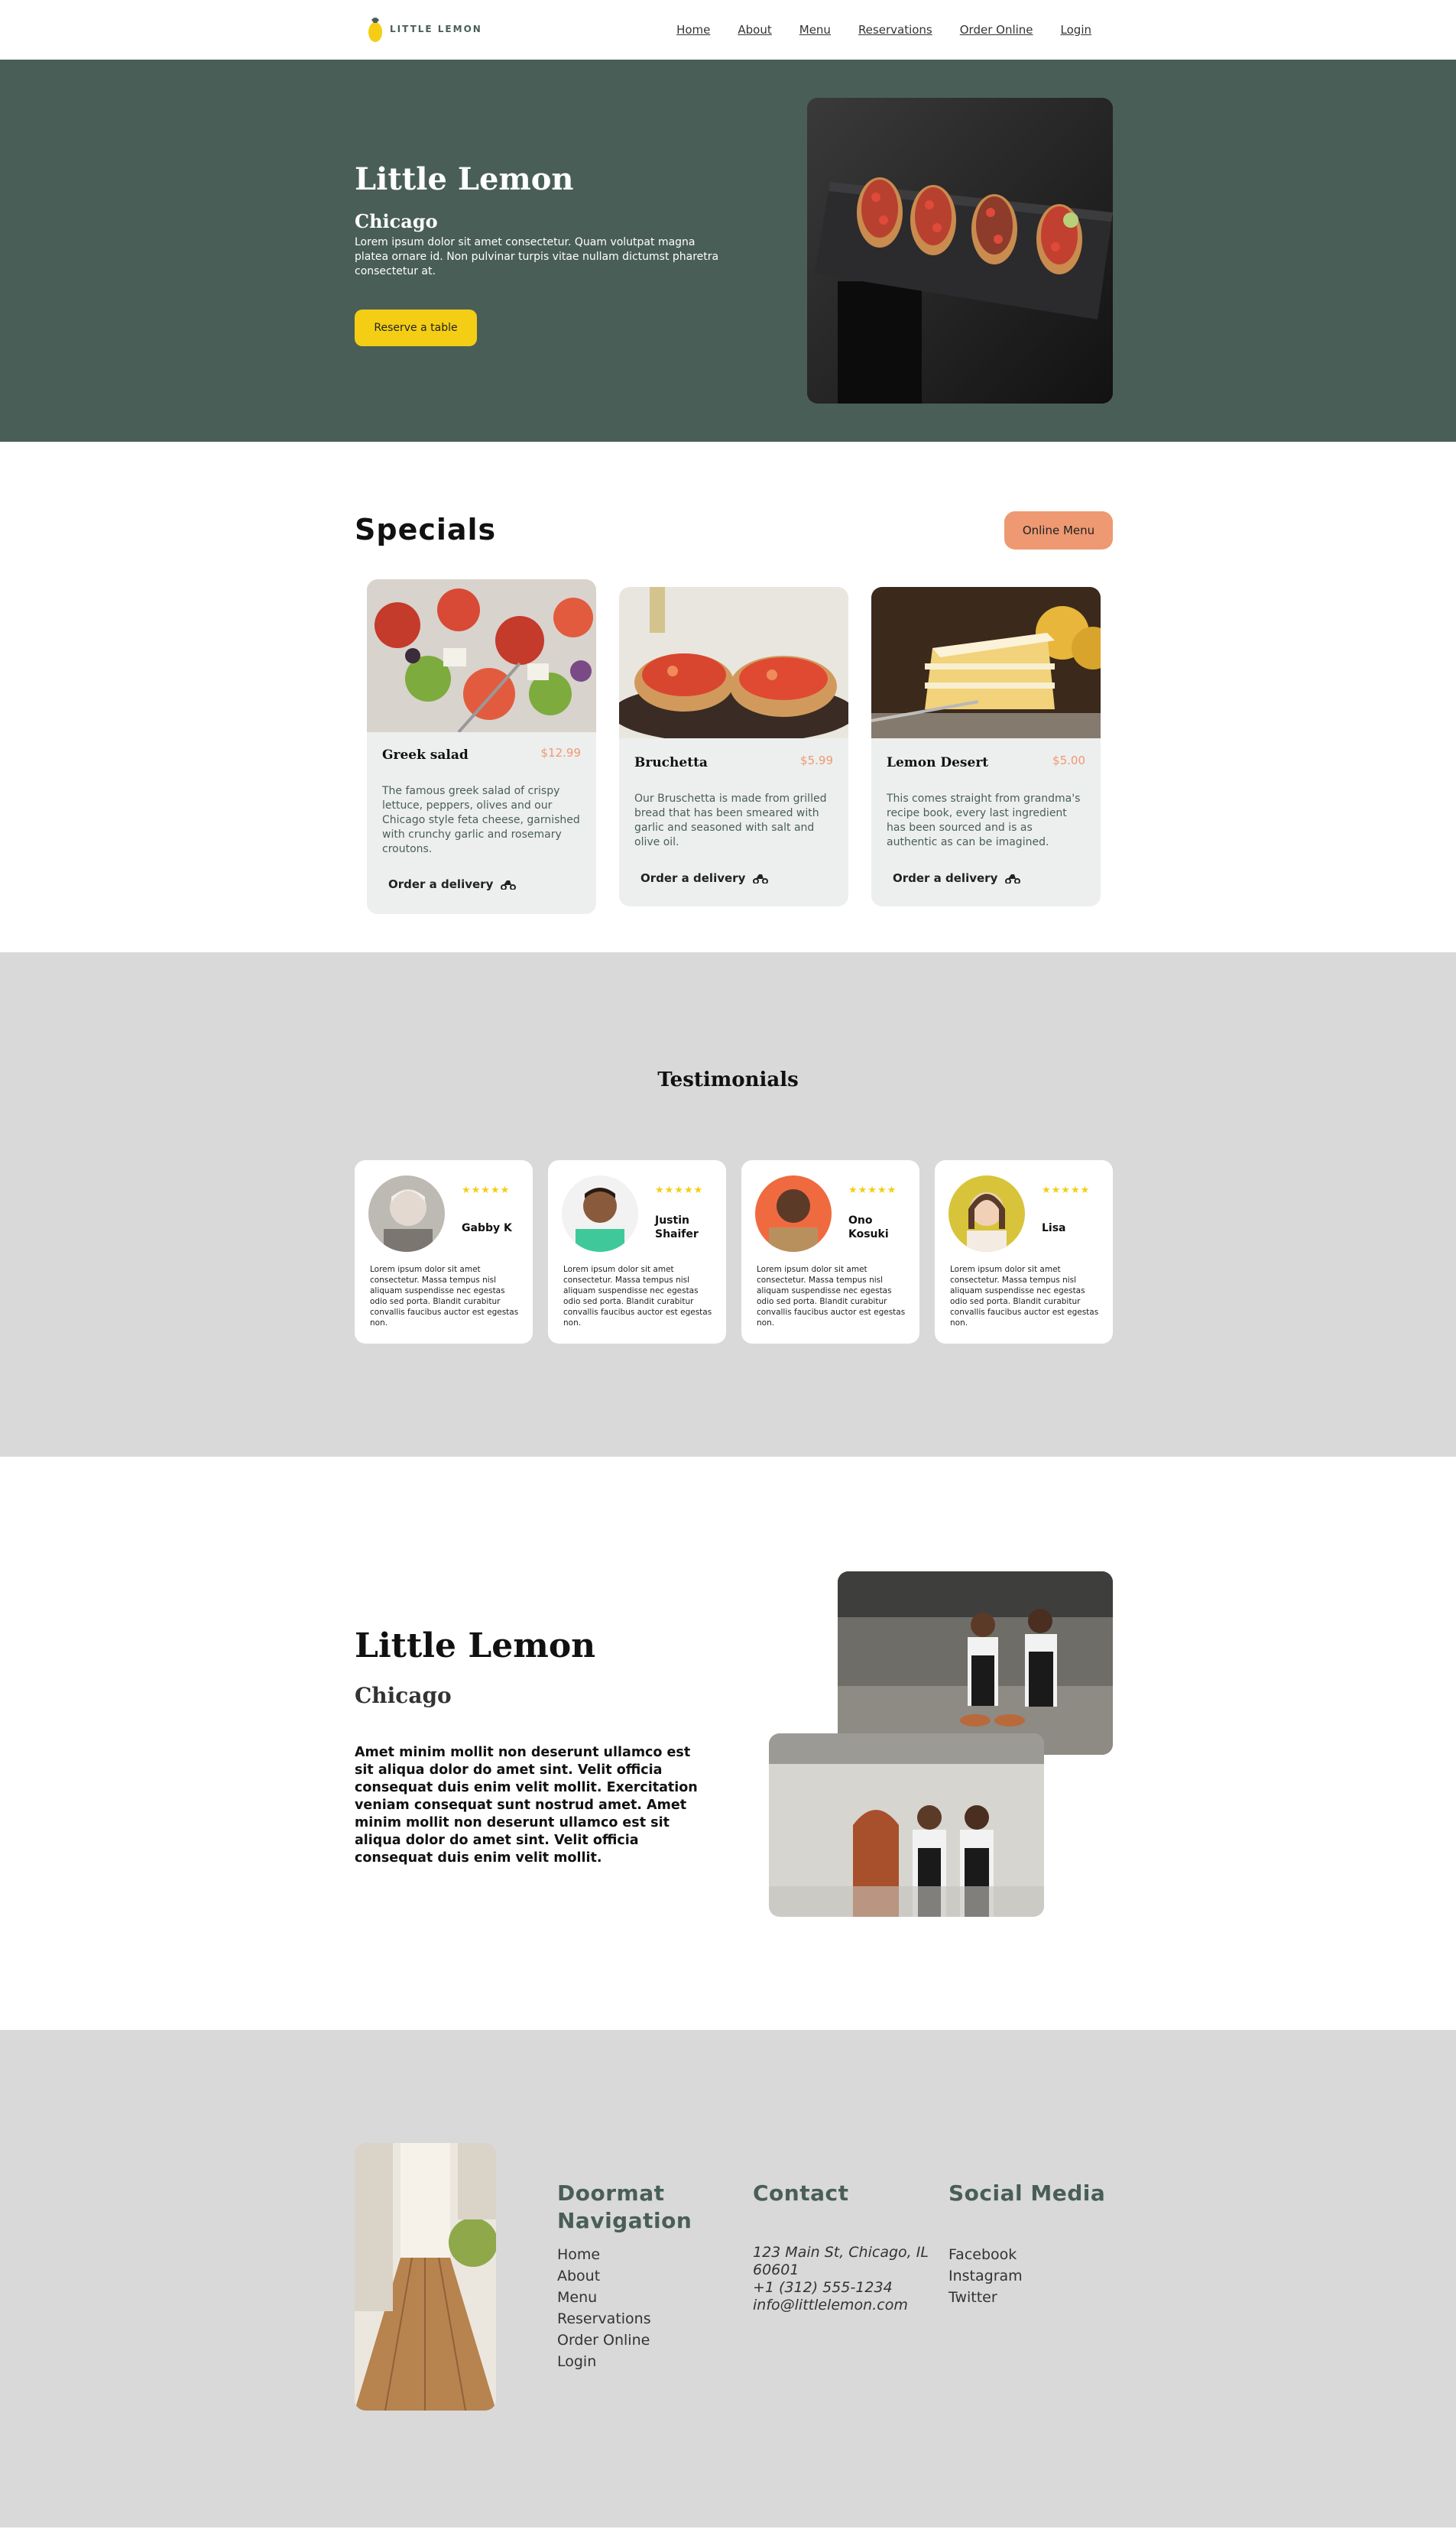 Image resolution: width=1456 pixels, height=2529 pixels. Describe the element at coordinates (1031, 2276) in the screenshot. I see `social-link-instagram: Instagram` at that location.